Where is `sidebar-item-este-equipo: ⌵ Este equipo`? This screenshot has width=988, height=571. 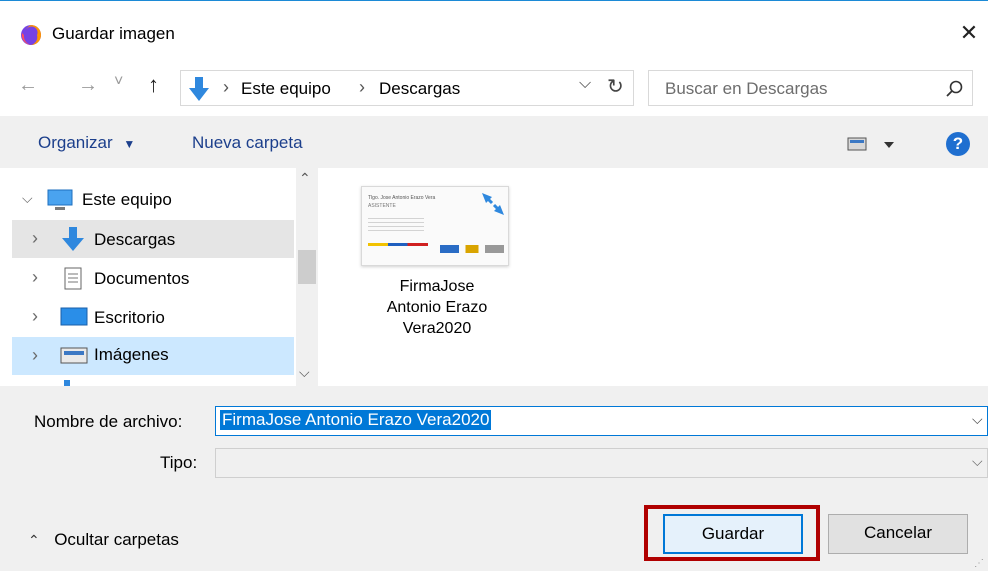
sidebar-item-este-equipo: ⌵ Este equipo is located at coordinates (153, 199).